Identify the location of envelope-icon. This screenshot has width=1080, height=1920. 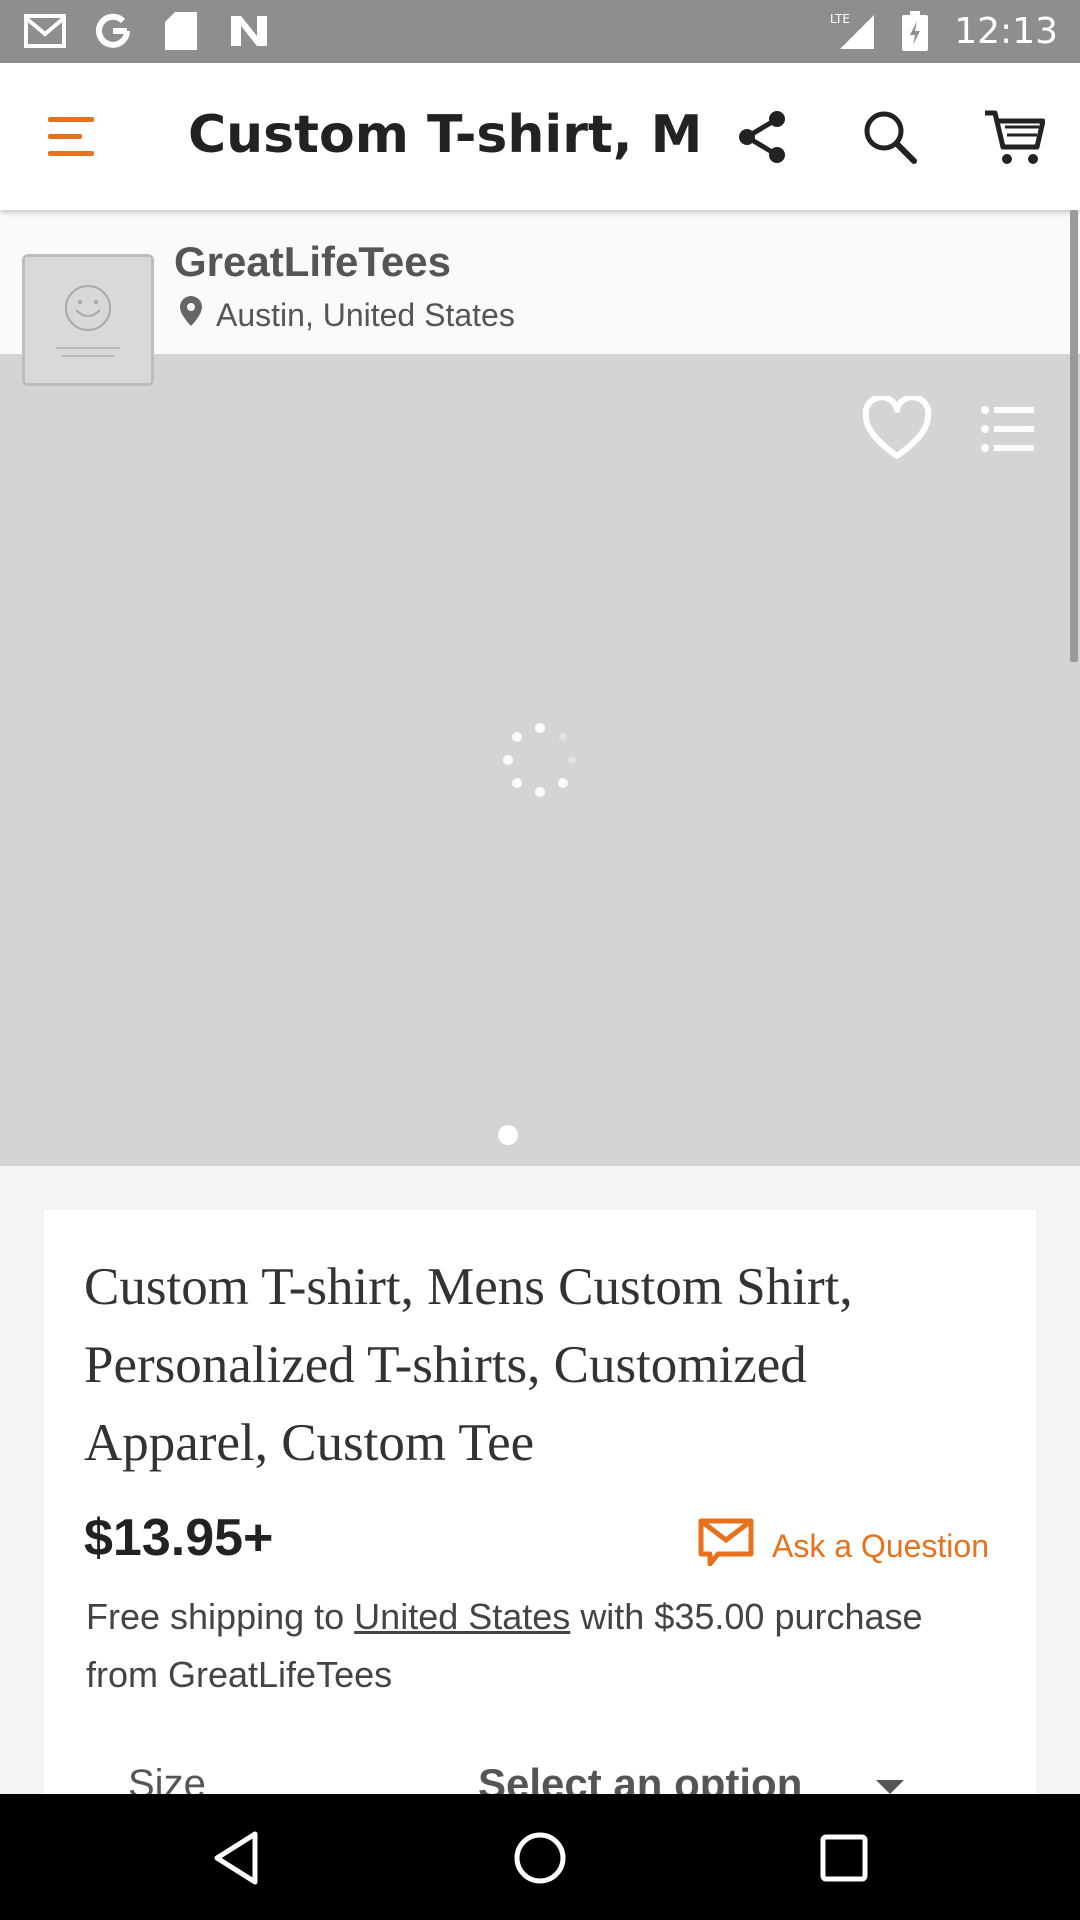
(726, 1546).